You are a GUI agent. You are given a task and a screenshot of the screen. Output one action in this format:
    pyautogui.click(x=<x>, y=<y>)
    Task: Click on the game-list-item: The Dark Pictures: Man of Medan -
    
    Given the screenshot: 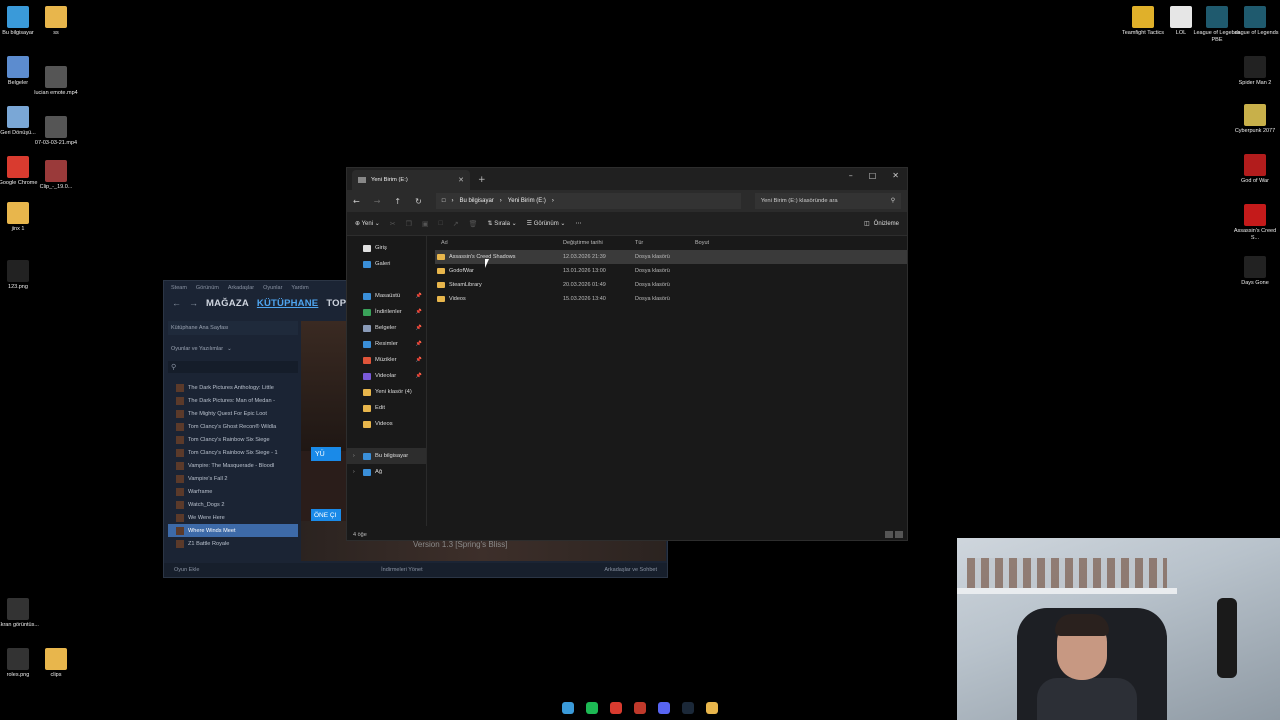 What is the action you would take?
    pyautogui.click(x=233, y=400)
    